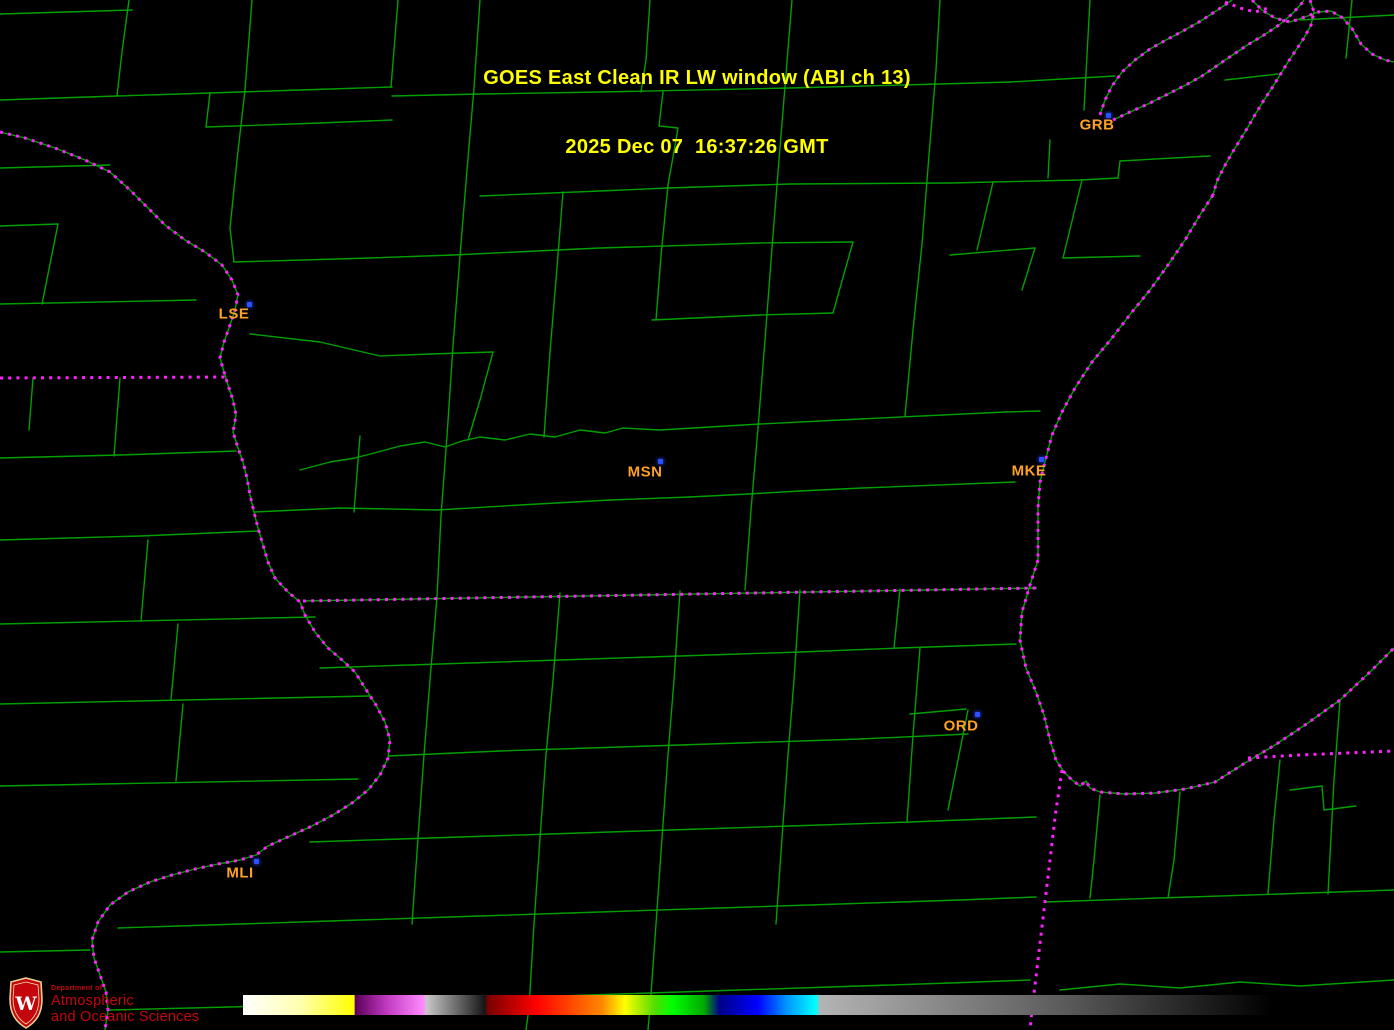 This screenshot has width=1394, height=1030. Describe the element at coordinates (1097, 125) in the screenshot. I see `station-label: GRB` at that location.